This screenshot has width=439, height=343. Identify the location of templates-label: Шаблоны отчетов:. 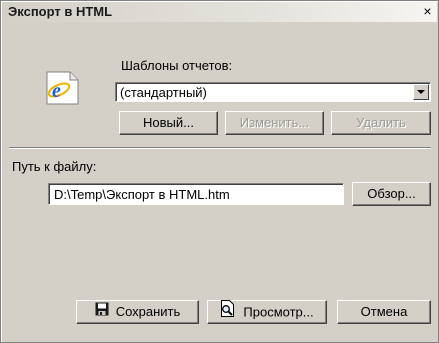
(177, 65).